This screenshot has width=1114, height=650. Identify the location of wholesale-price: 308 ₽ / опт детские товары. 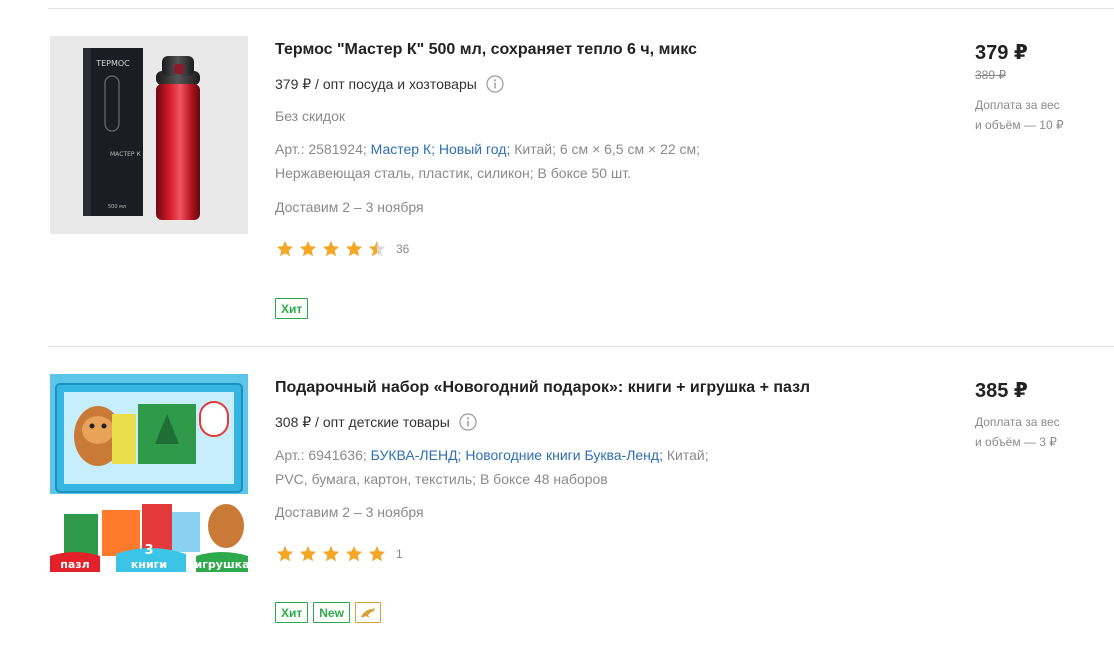
(376, 422).